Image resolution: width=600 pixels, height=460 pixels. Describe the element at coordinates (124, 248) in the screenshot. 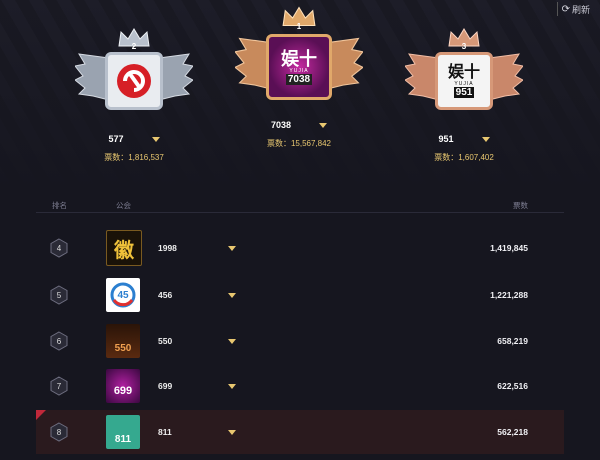

I see `guild-logo: 徽` at that location.